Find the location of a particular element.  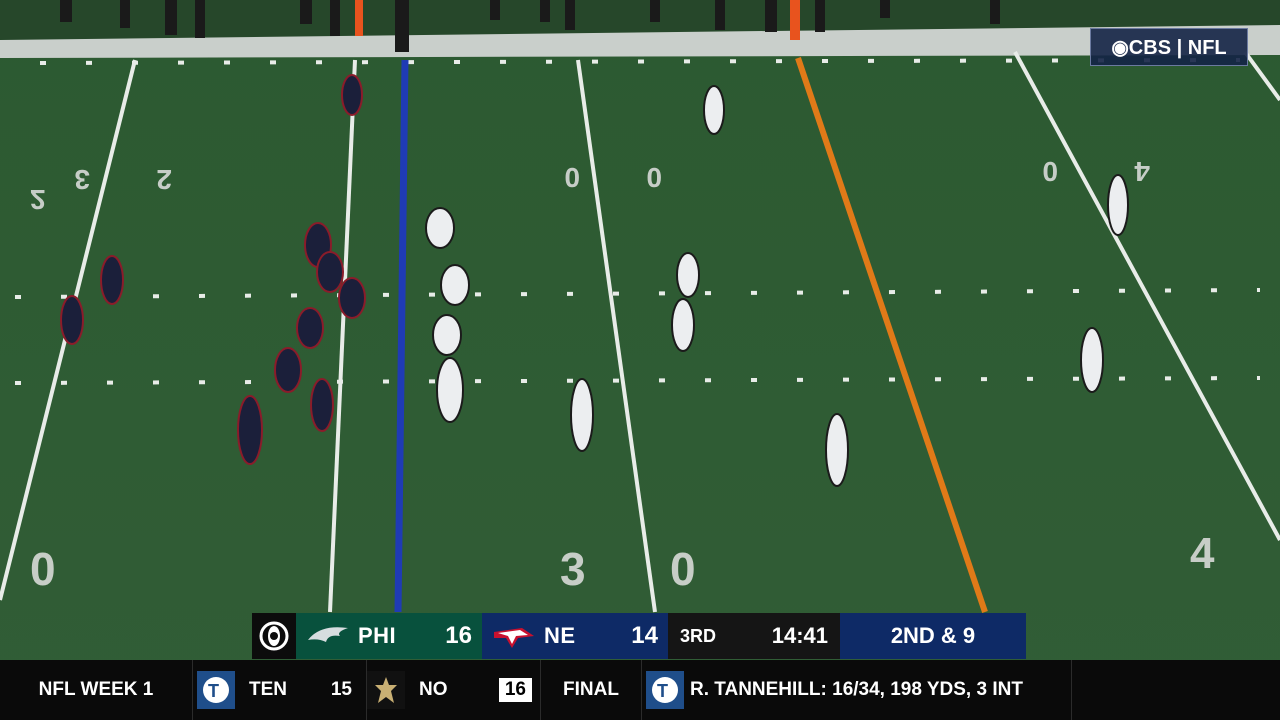

ticker-stat-text: R. TANNEHILL: 16/34, 198 YDS, 3 INT is located at coordinates (856, 689).